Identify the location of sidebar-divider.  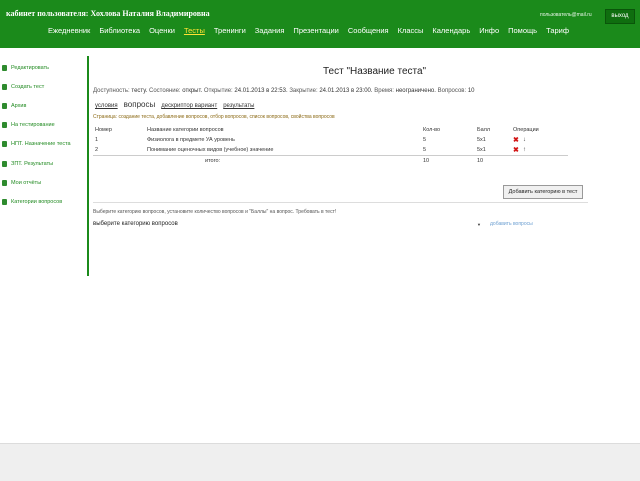
(88, 166).